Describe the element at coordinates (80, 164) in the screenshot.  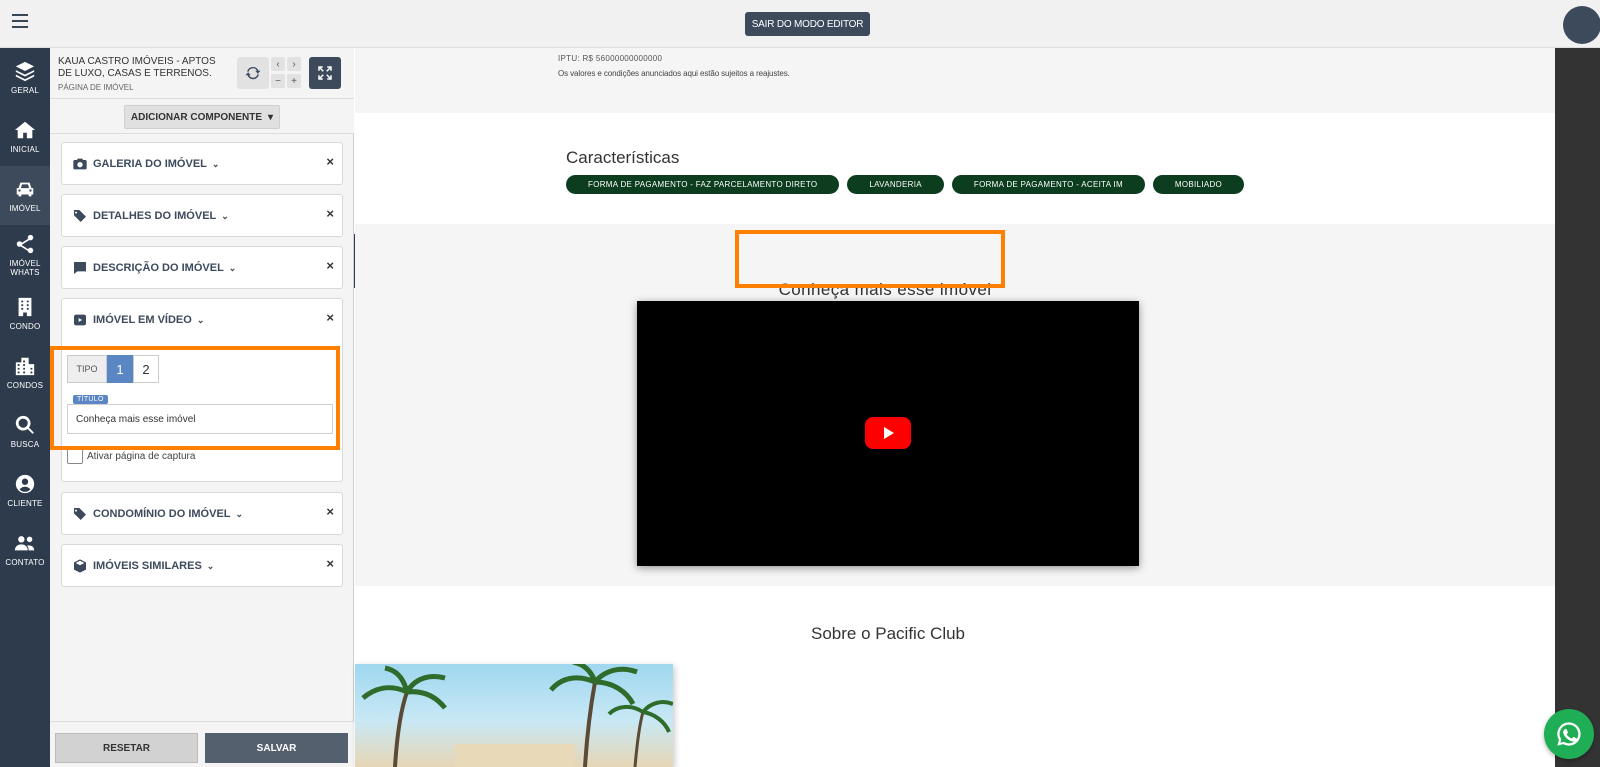
I see `camera-icon` at that location.